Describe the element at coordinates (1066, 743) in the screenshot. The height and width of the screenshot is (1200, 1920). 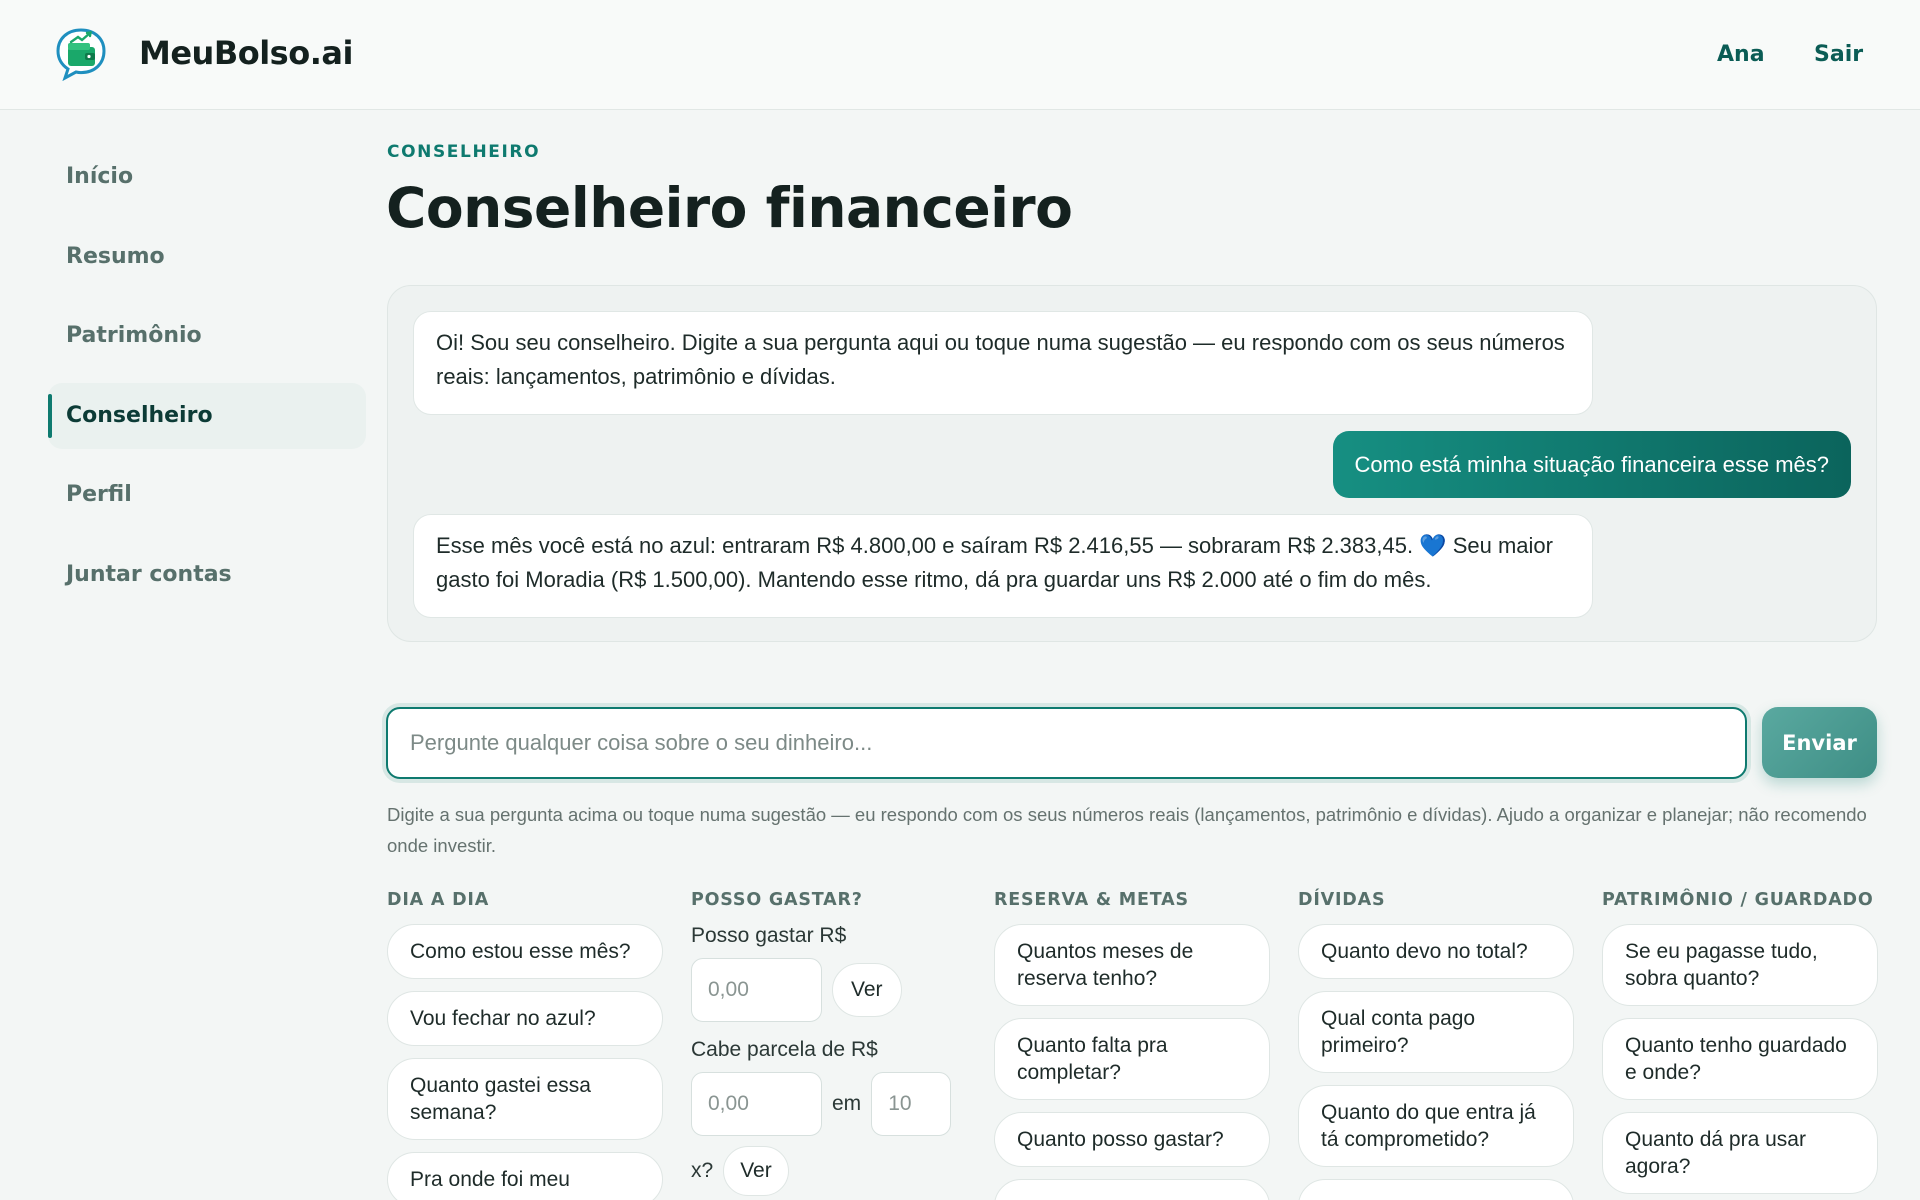
I see `ask-input` at that location.